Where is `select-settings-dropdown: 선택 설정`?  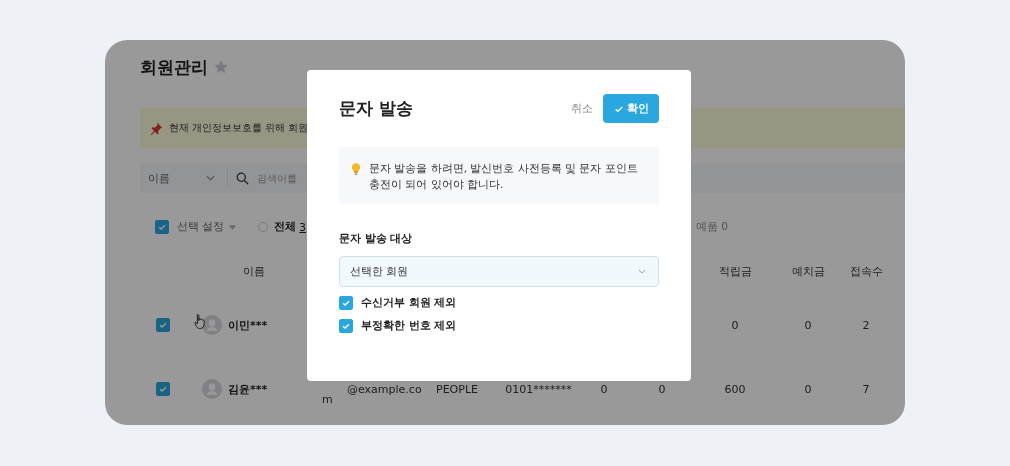 select-settings-dropdown: 선택 설정 is located at coordinates (201, 227).